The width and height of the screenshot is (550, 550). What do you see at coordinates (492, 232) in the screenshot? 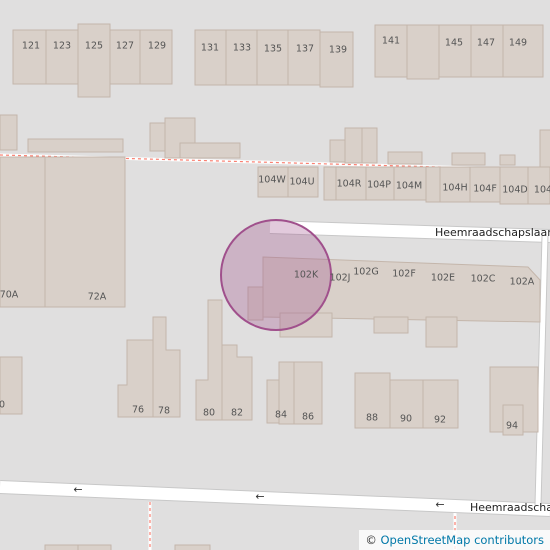
I see `street-label-heemraadschapslaan-upper: Heemraadschapslaan` at bounding box center [492, 232].